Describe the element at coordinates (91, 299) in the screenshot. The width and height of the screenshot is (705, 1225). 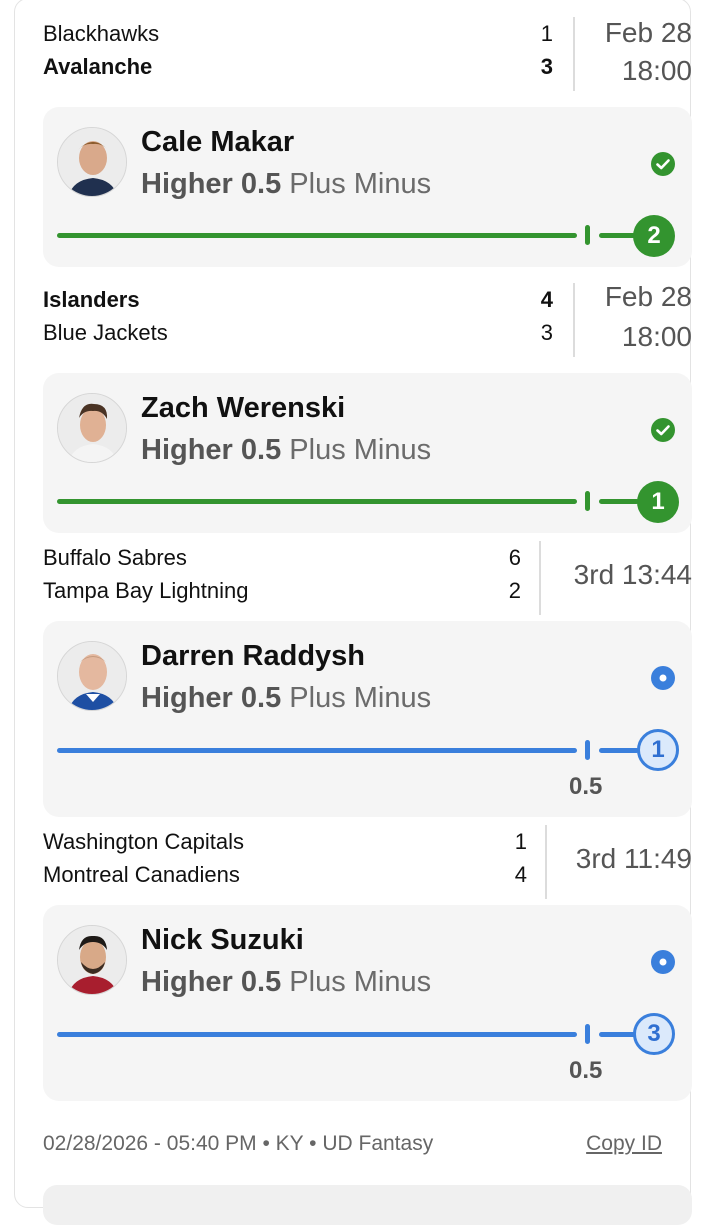
I see `team-name: Islanders` at that location.